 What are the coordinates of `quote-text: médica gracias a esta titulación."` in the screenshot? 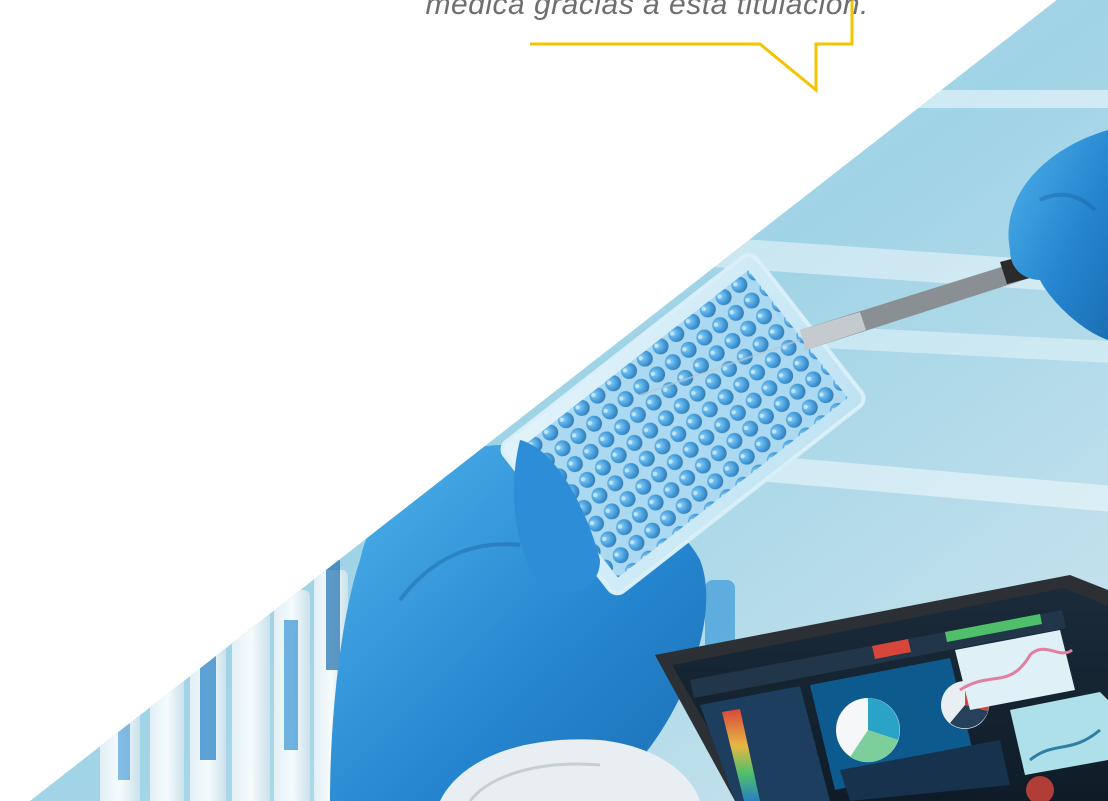 It's located at (652, 10).